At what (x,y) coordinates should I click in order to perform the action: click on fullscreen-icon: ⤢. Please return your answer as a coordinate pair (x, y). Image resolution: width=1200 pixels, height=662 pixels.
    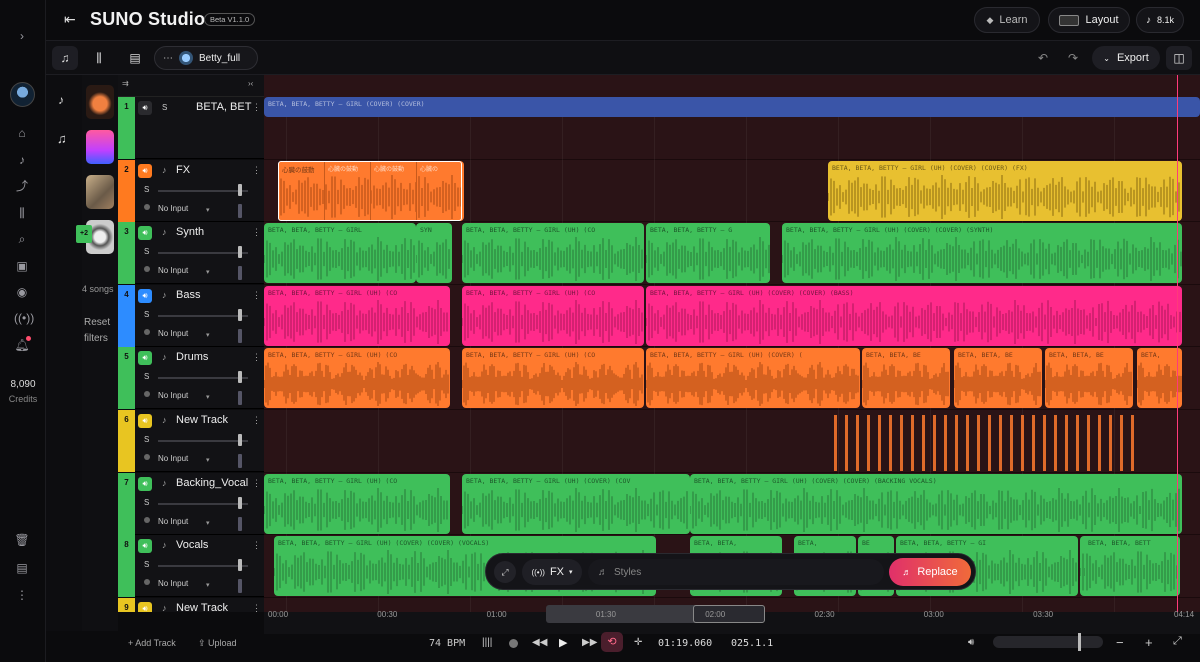
    Looking at the image, I should click on (1177, 641).